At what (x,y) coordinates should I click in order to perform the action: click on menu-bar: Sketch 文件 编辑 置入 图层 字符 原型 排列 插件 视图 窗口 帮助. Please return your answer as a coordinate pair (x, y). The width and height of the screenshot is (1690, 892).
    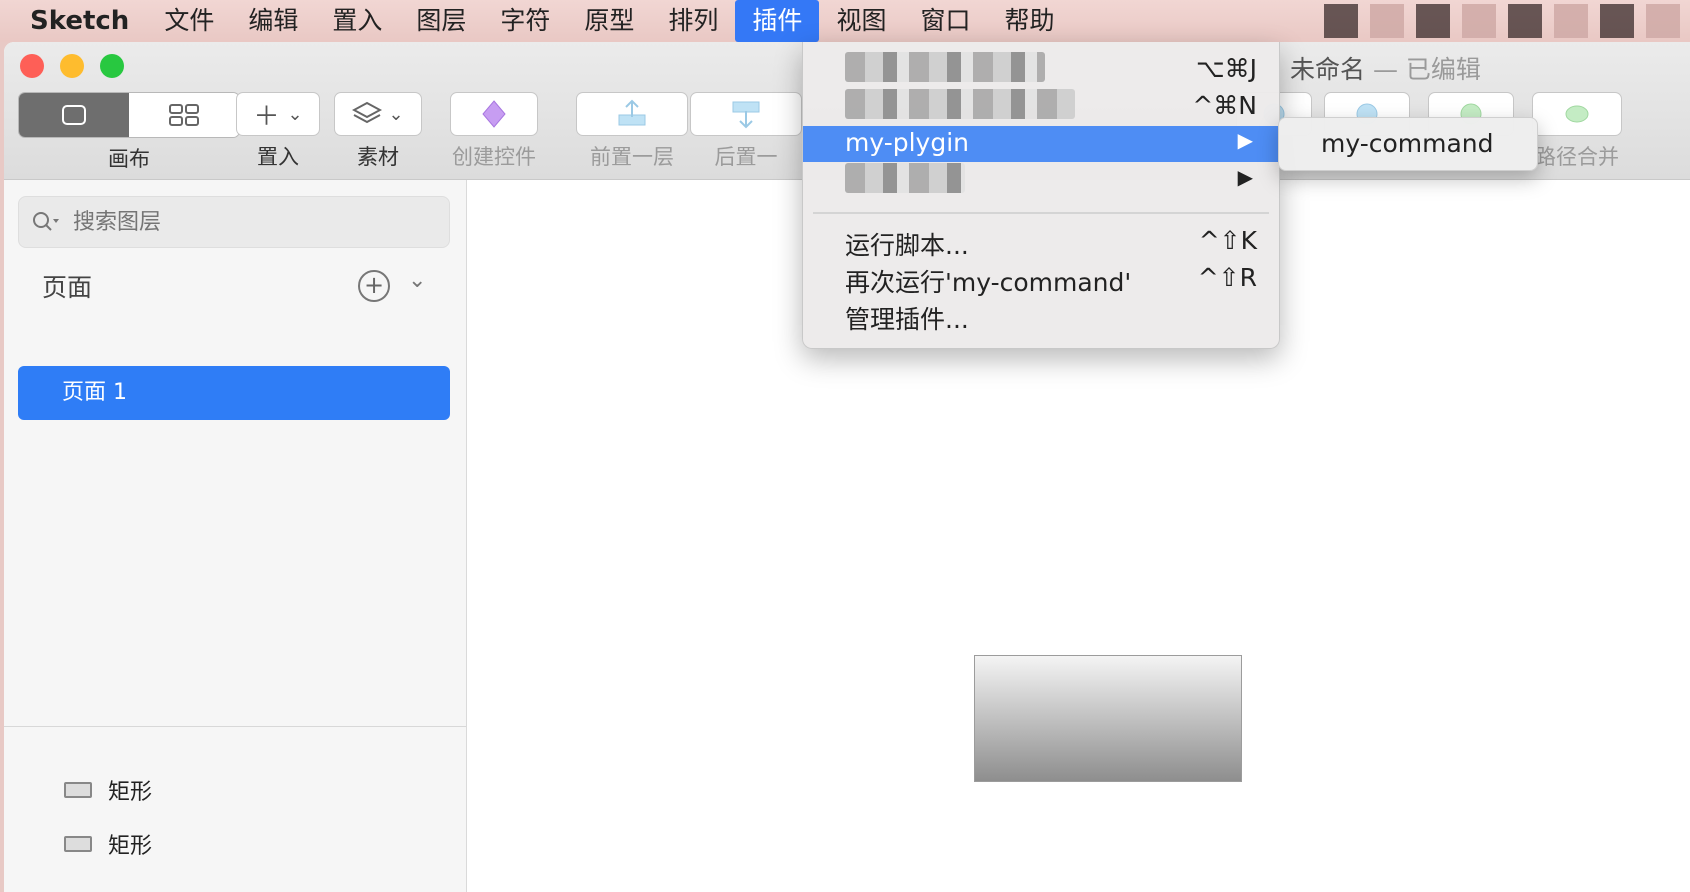
    Looking at the image, I should click on (845, 21).